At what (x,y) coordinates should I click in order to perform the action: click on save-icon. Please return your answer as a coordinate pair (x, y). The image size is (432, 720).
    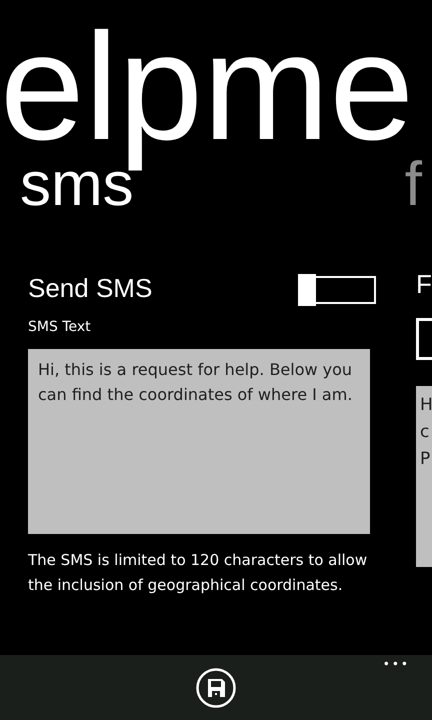
    Looking at the image, I should click on (216, 688).